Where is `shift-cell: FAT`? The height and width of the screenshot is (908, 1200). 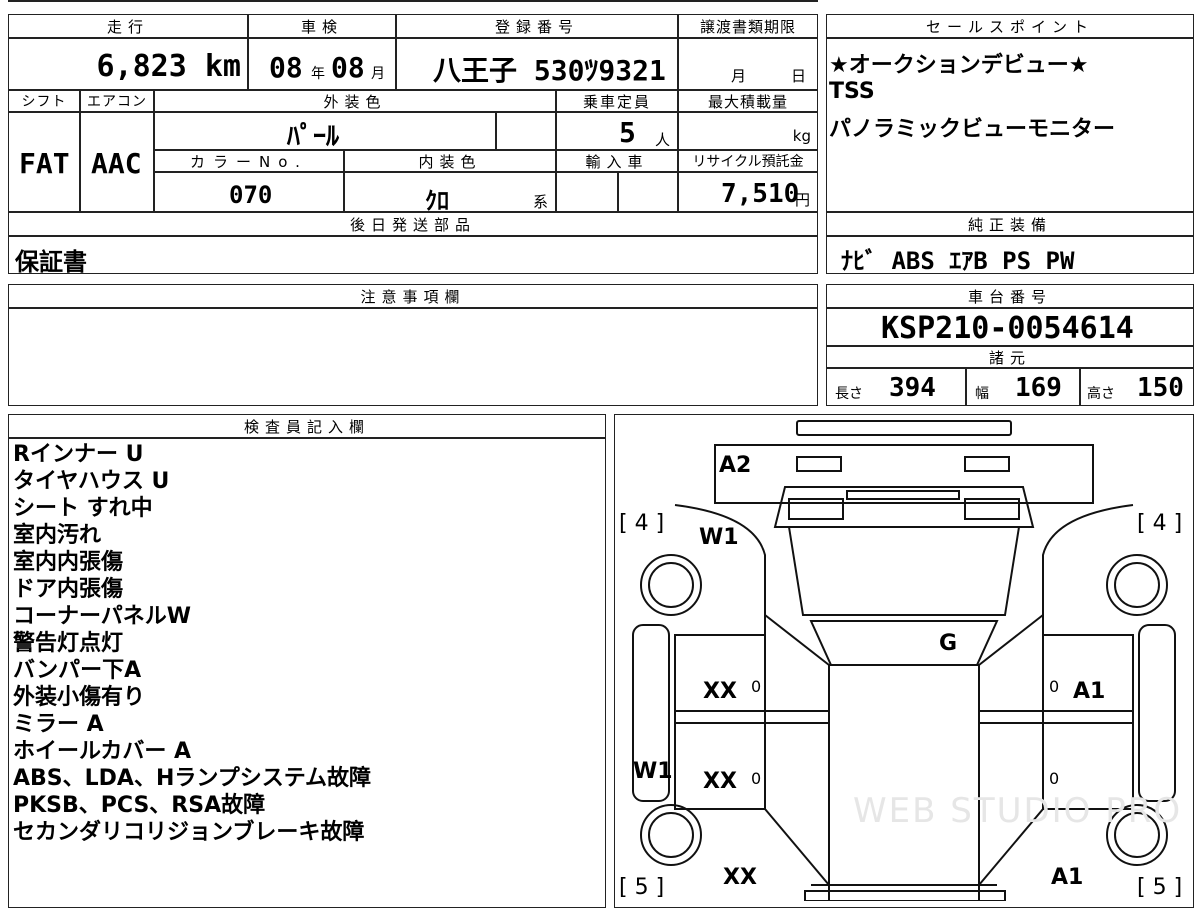 shift-cell: FAT is located at coordinates (44, 162).